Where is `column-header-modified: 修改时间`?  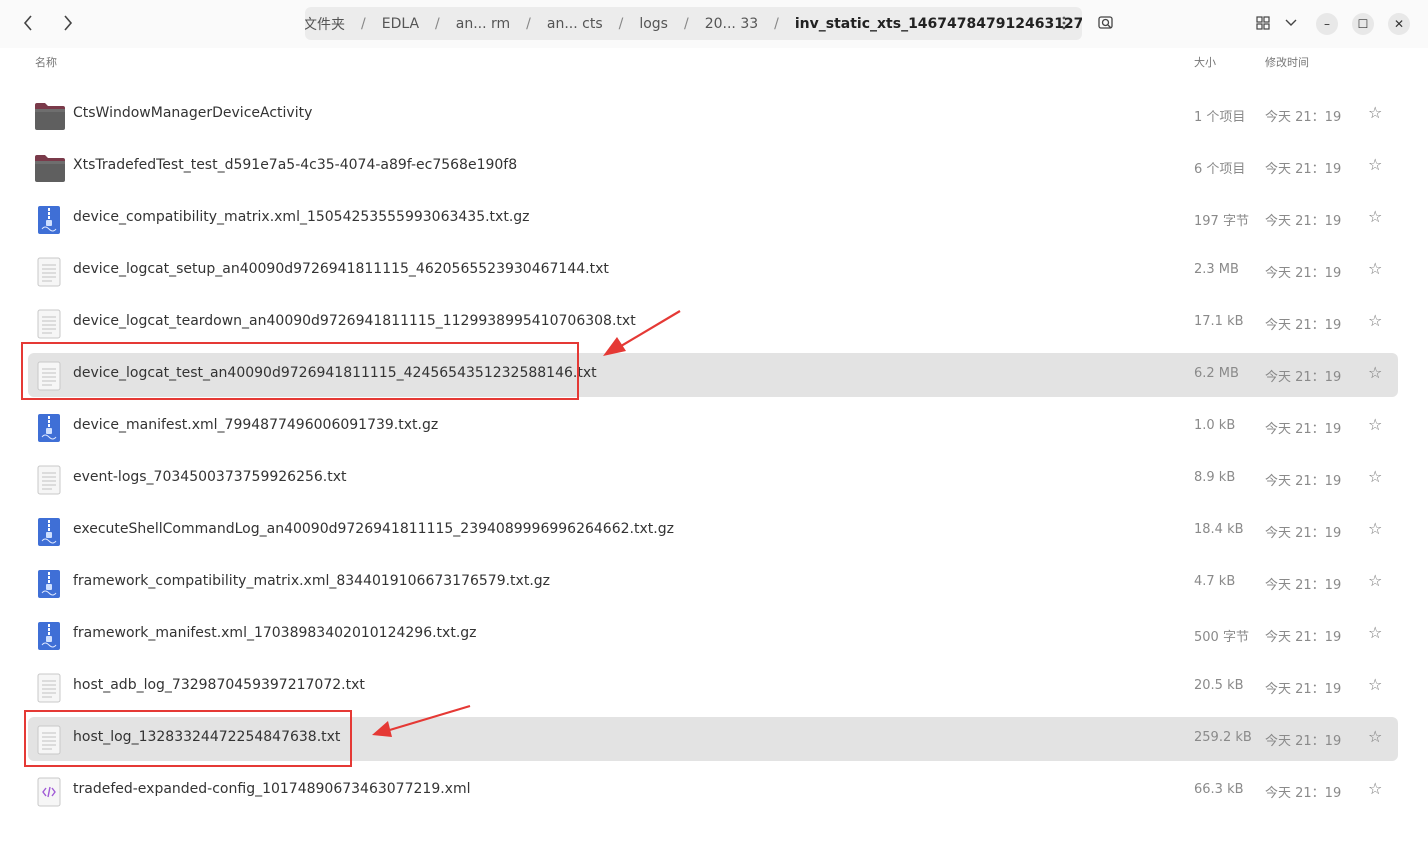
column-header-modified: 修改时间 is located at coordinates (1287, 62).